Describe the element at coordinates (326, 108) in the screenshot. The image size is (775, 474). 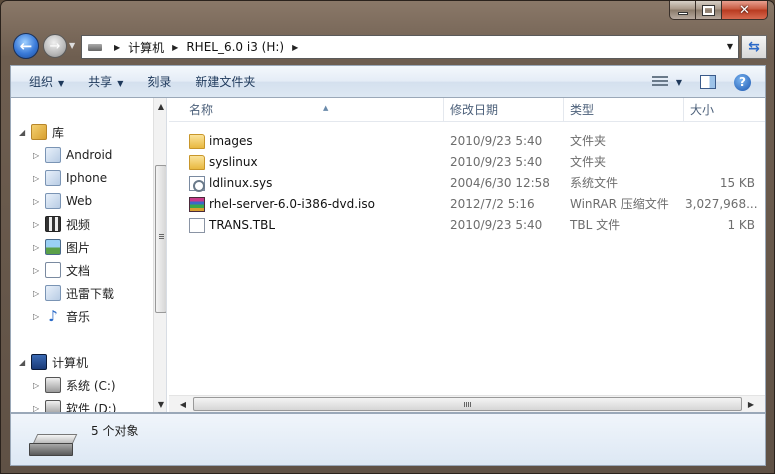
I see `sort-ascending-icon: ▲` at that location.